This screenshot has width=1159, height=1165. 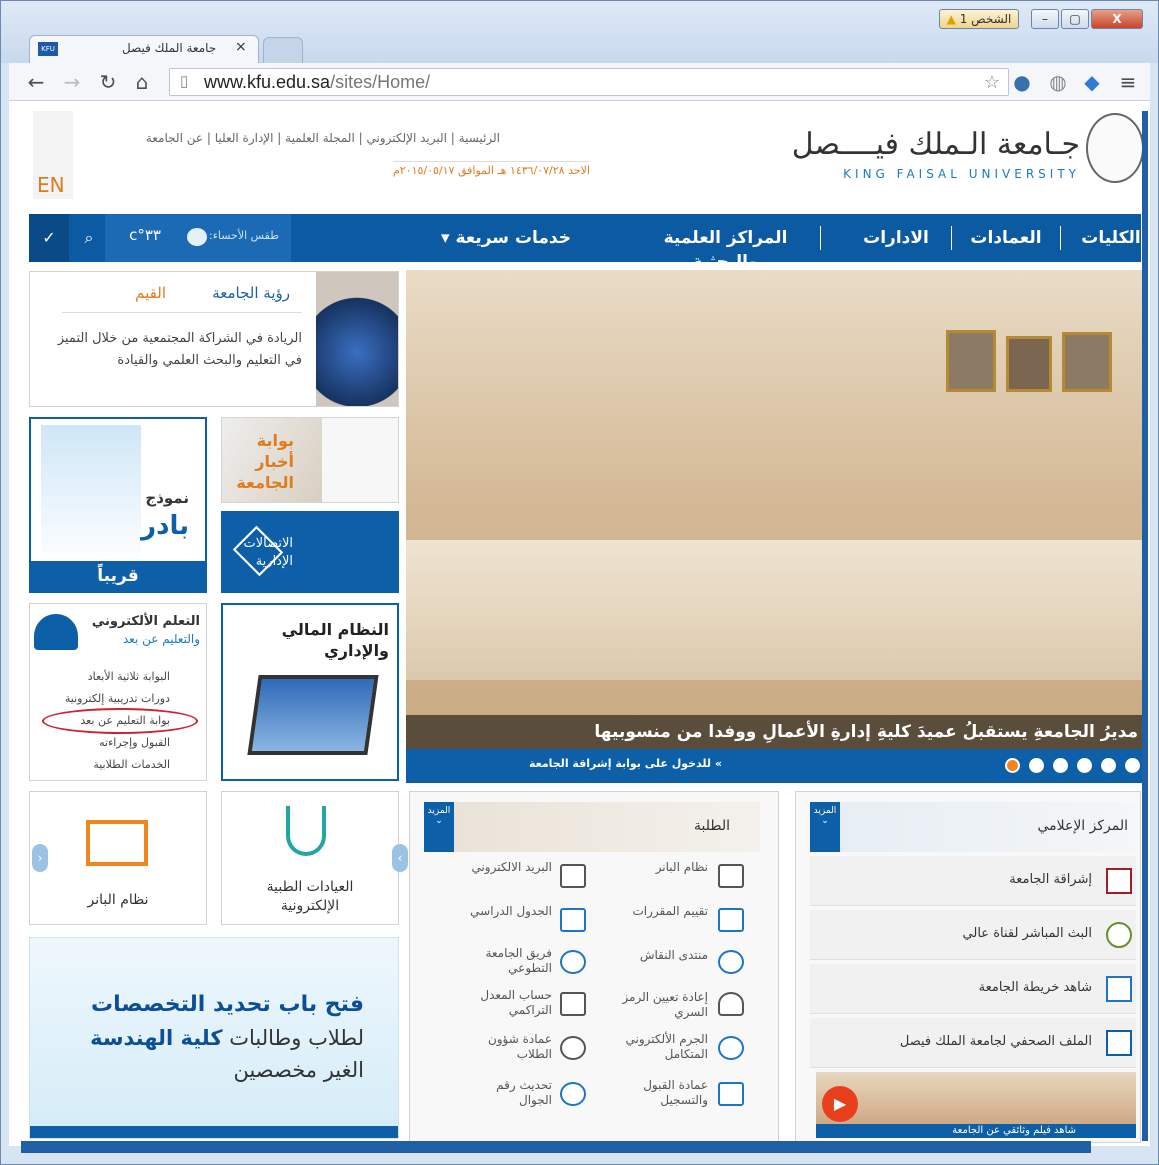 What do you see at coordinates (380, 82) in the screenshot?
I see `url-path: /sites/Home/` at bounding box center [380, 82].